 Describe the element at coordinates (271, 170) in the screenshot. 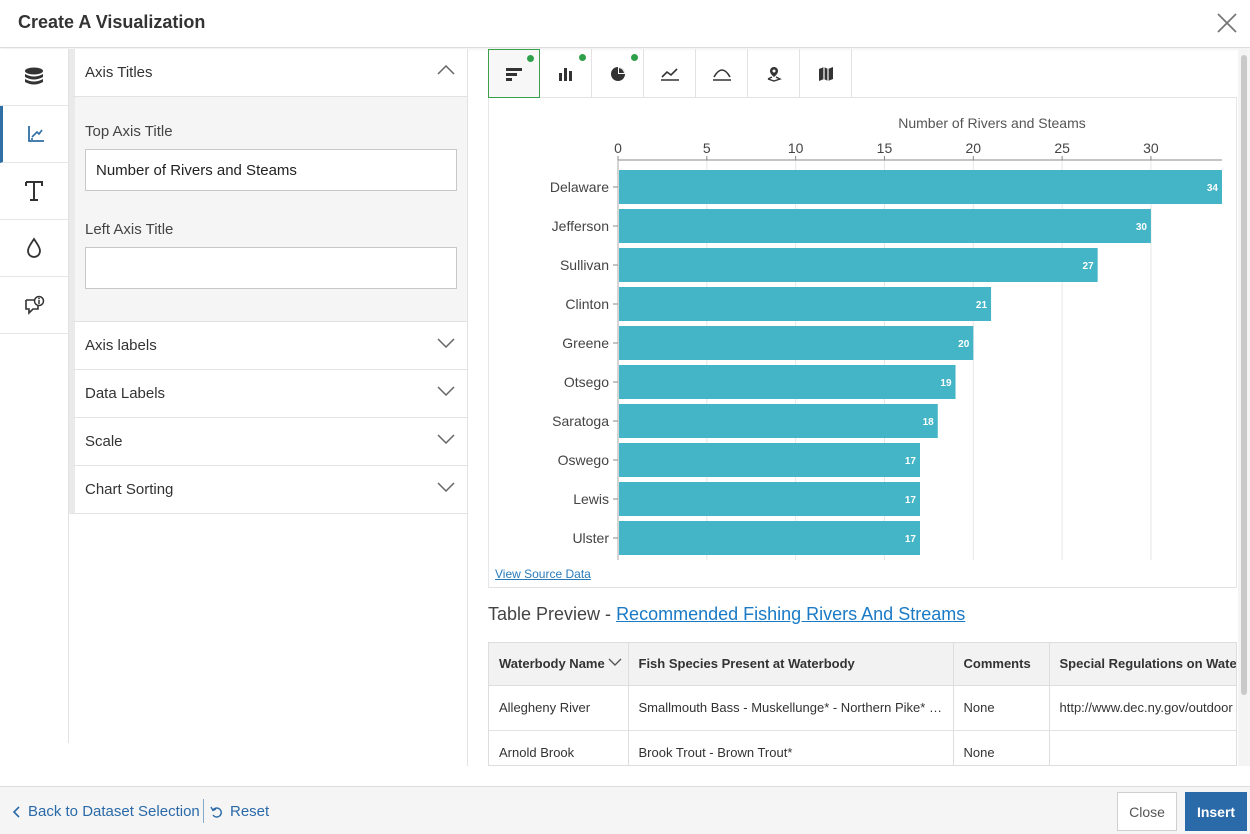

I see `top-axis-title-input` at that location.